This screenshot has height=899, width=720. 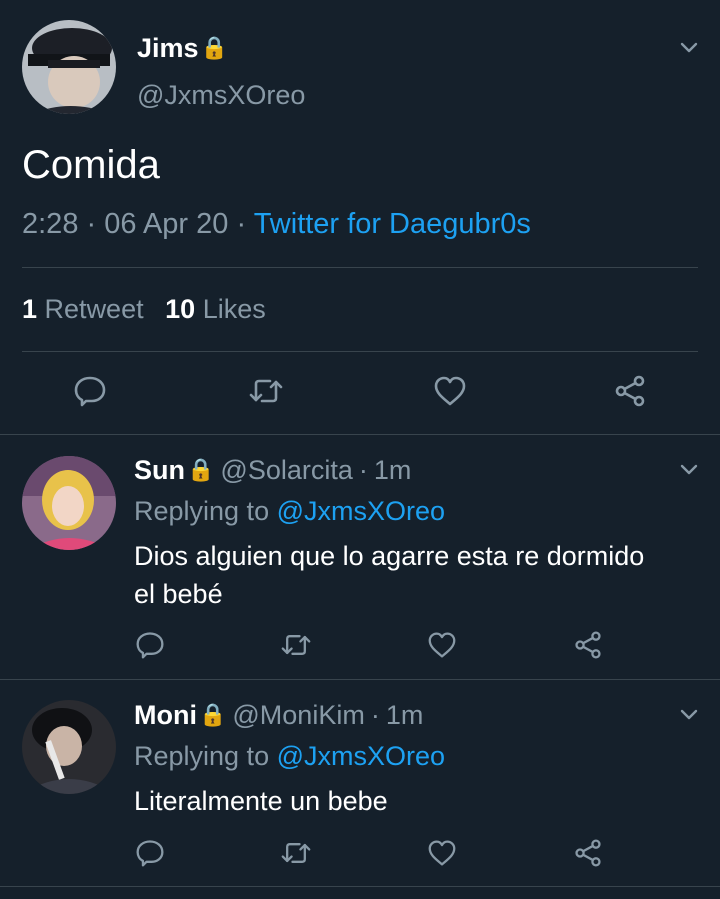 What do you see at coordinates (91, 165) in the screenshot?
I see `tweet-text: Comida` at bounding box center [91, 165].